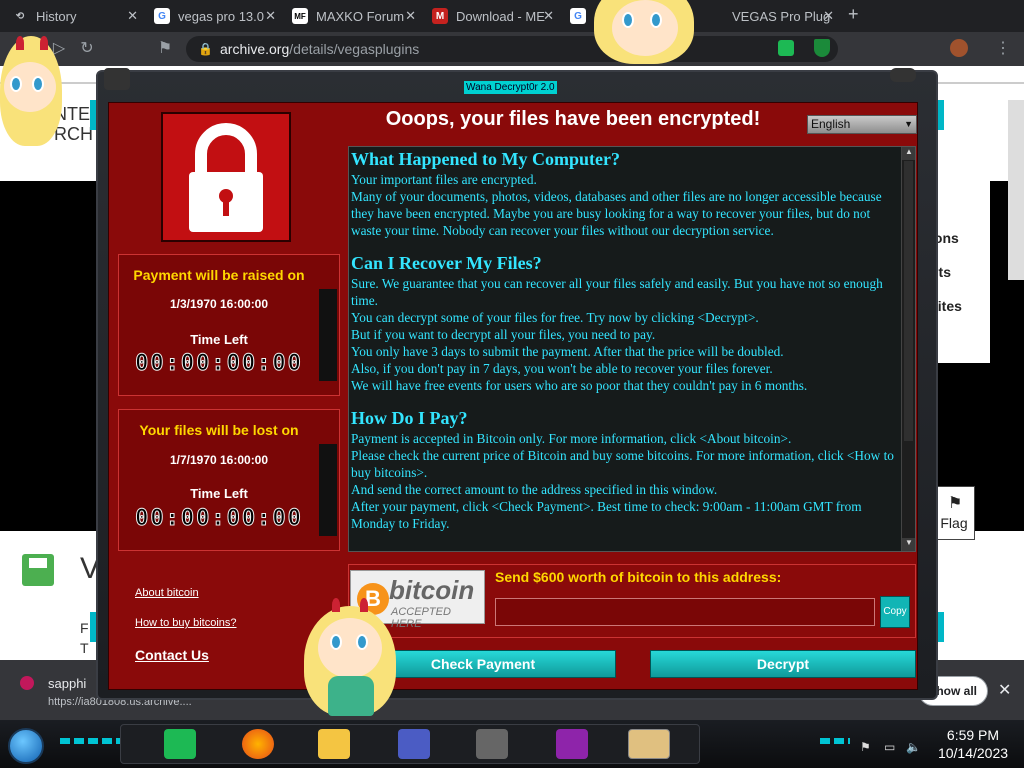  What do you see at coordinates (172, 655) in the screenshot?
I see `contact-us-link: Contact Us` at bounding box center [172, 655].